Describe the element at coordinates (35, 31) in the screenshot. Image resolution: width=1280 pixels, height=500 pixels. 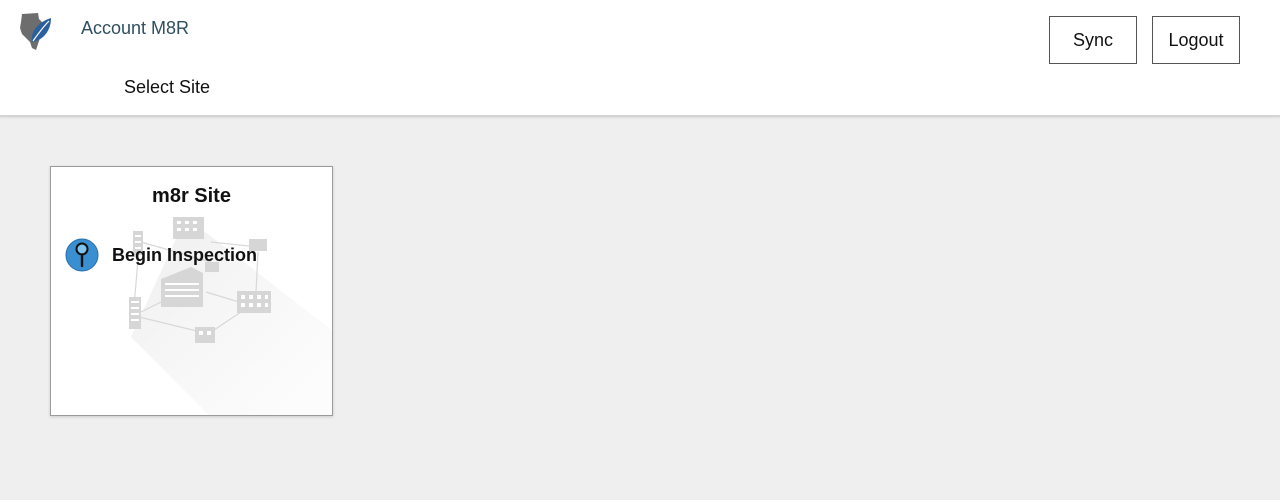
I see `state-leaf-logo-icon` at that location.